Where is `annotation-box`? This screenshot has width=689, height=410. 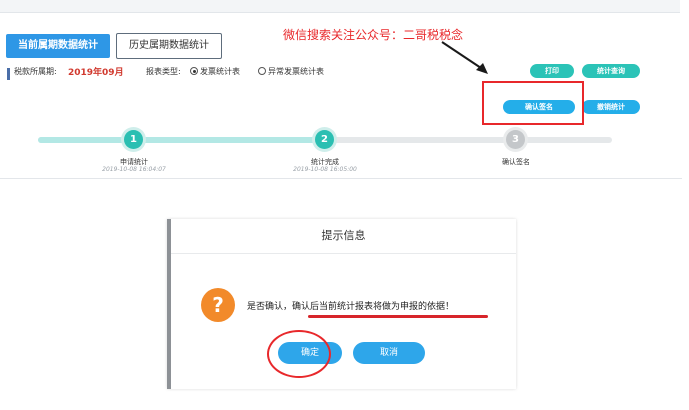 annotation-box is located at coordinates (533, 103).